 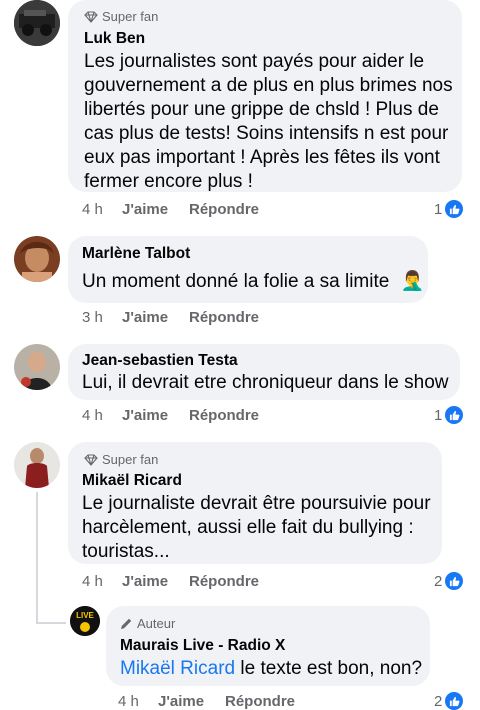 What do you see at coordinates (102, 317) in the screenshot?
I see `timestamp: 3 h` at bounding box center [102, 317].